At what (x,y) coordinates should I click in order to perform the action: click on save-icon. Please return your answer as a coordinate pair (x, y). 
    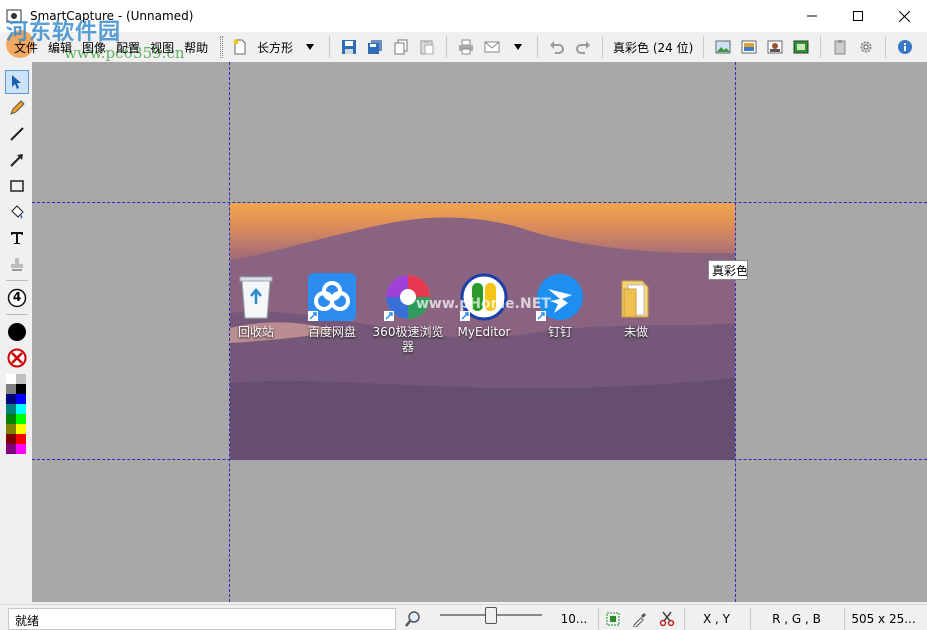
    Looking at the image, I should click on (349, 47).